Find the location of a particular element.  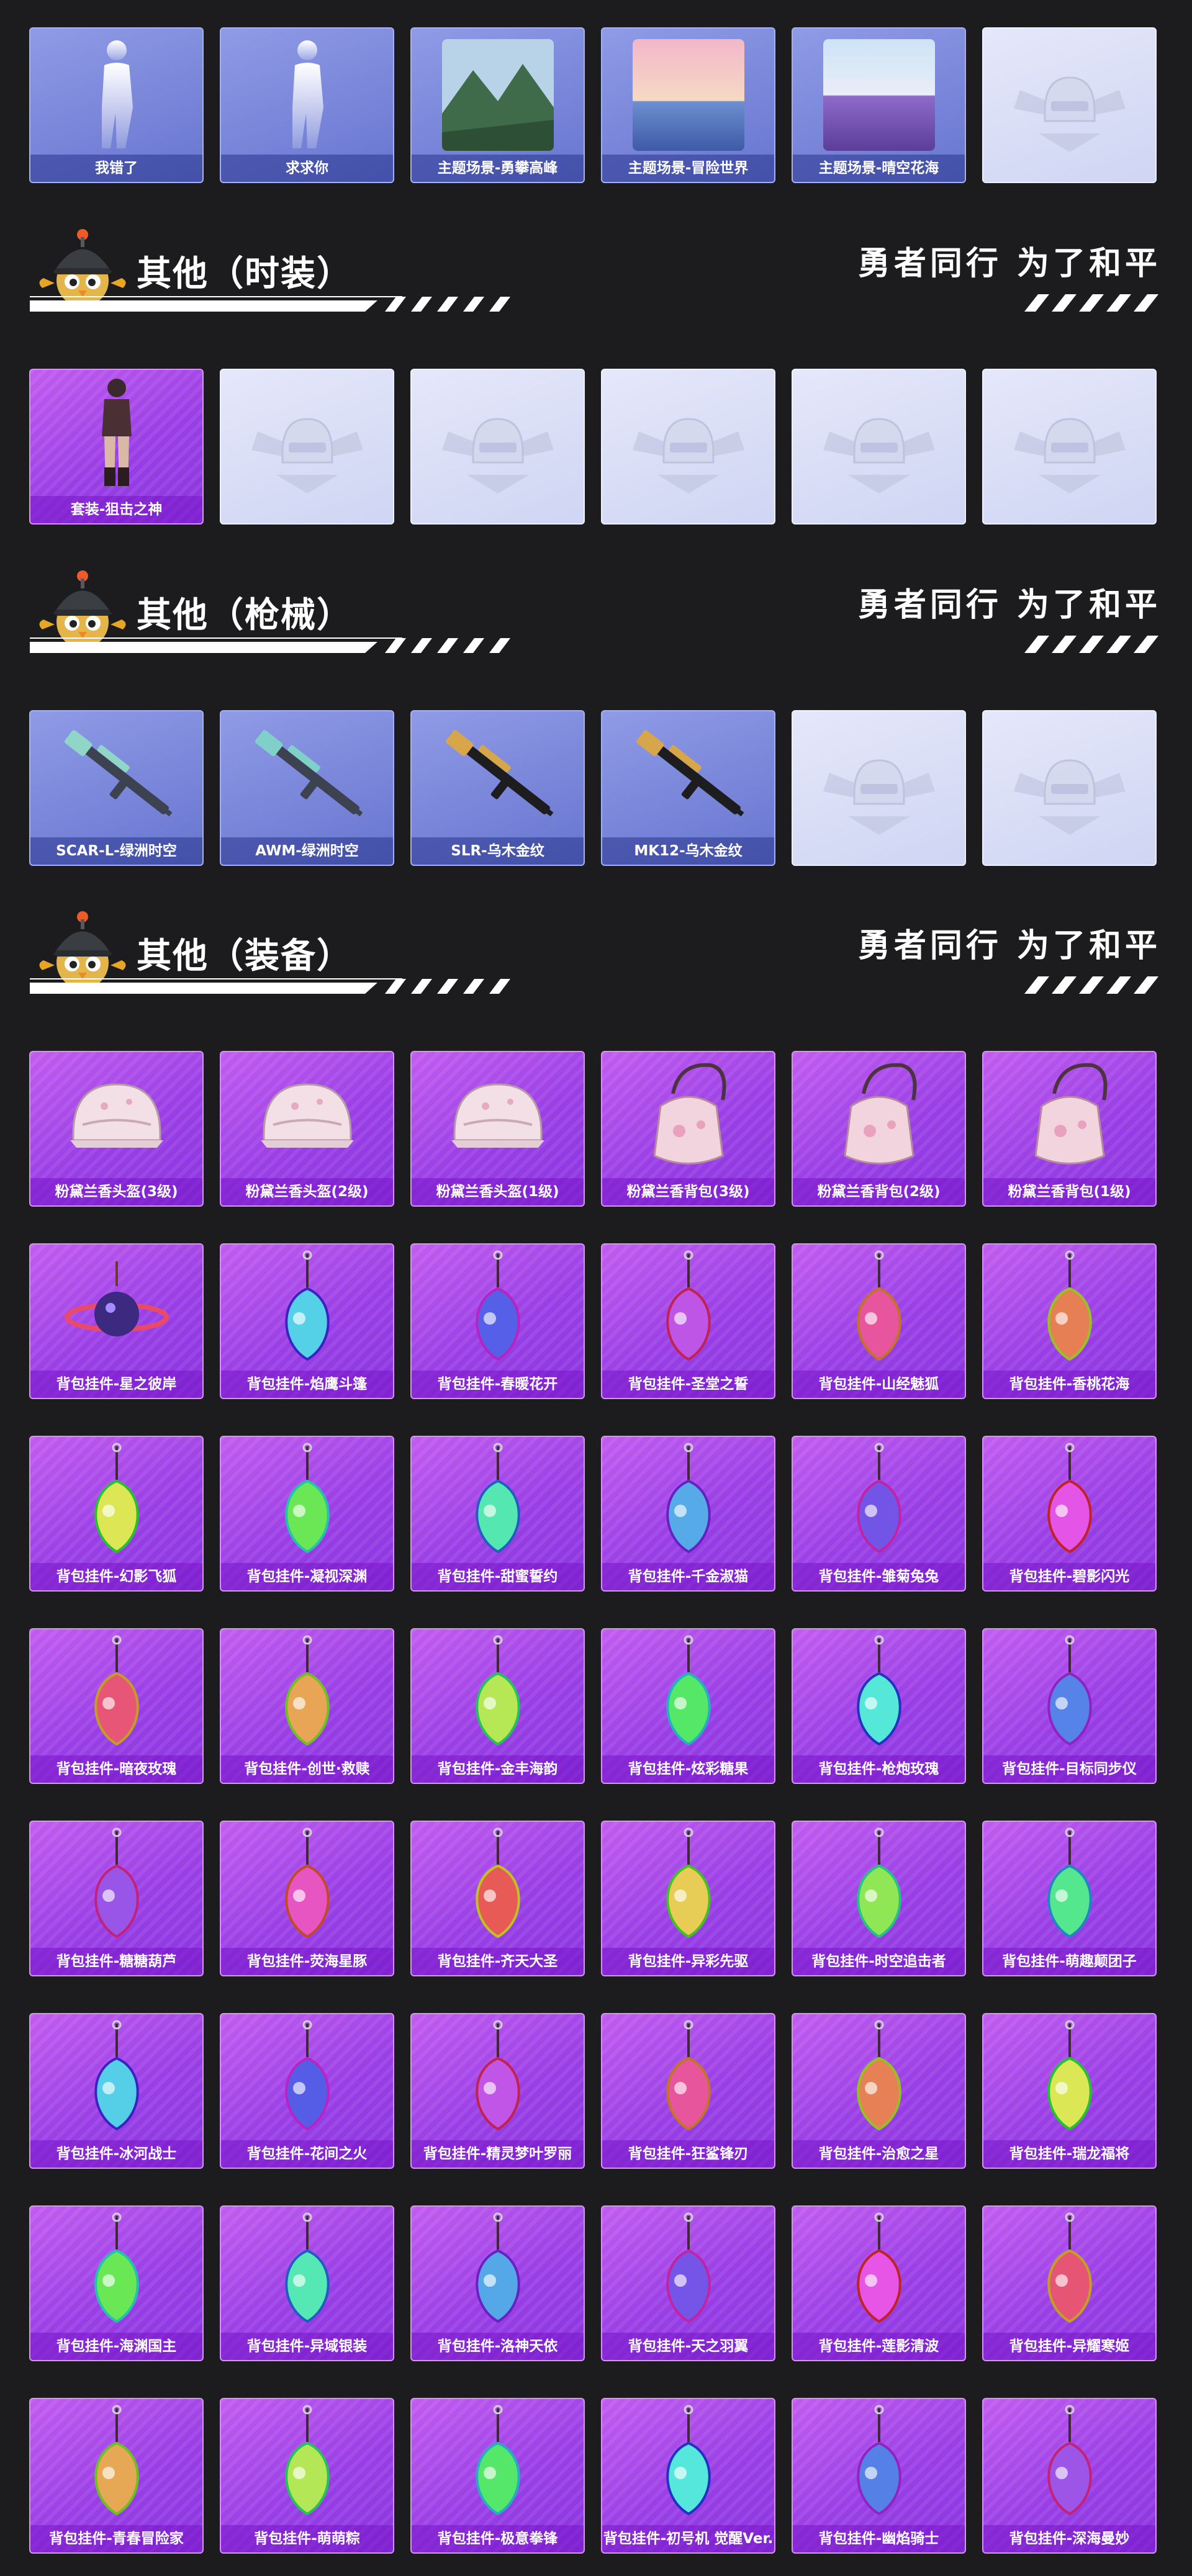

item-label: 主题场景-晴空花海 is located at coordinates (879, 168).